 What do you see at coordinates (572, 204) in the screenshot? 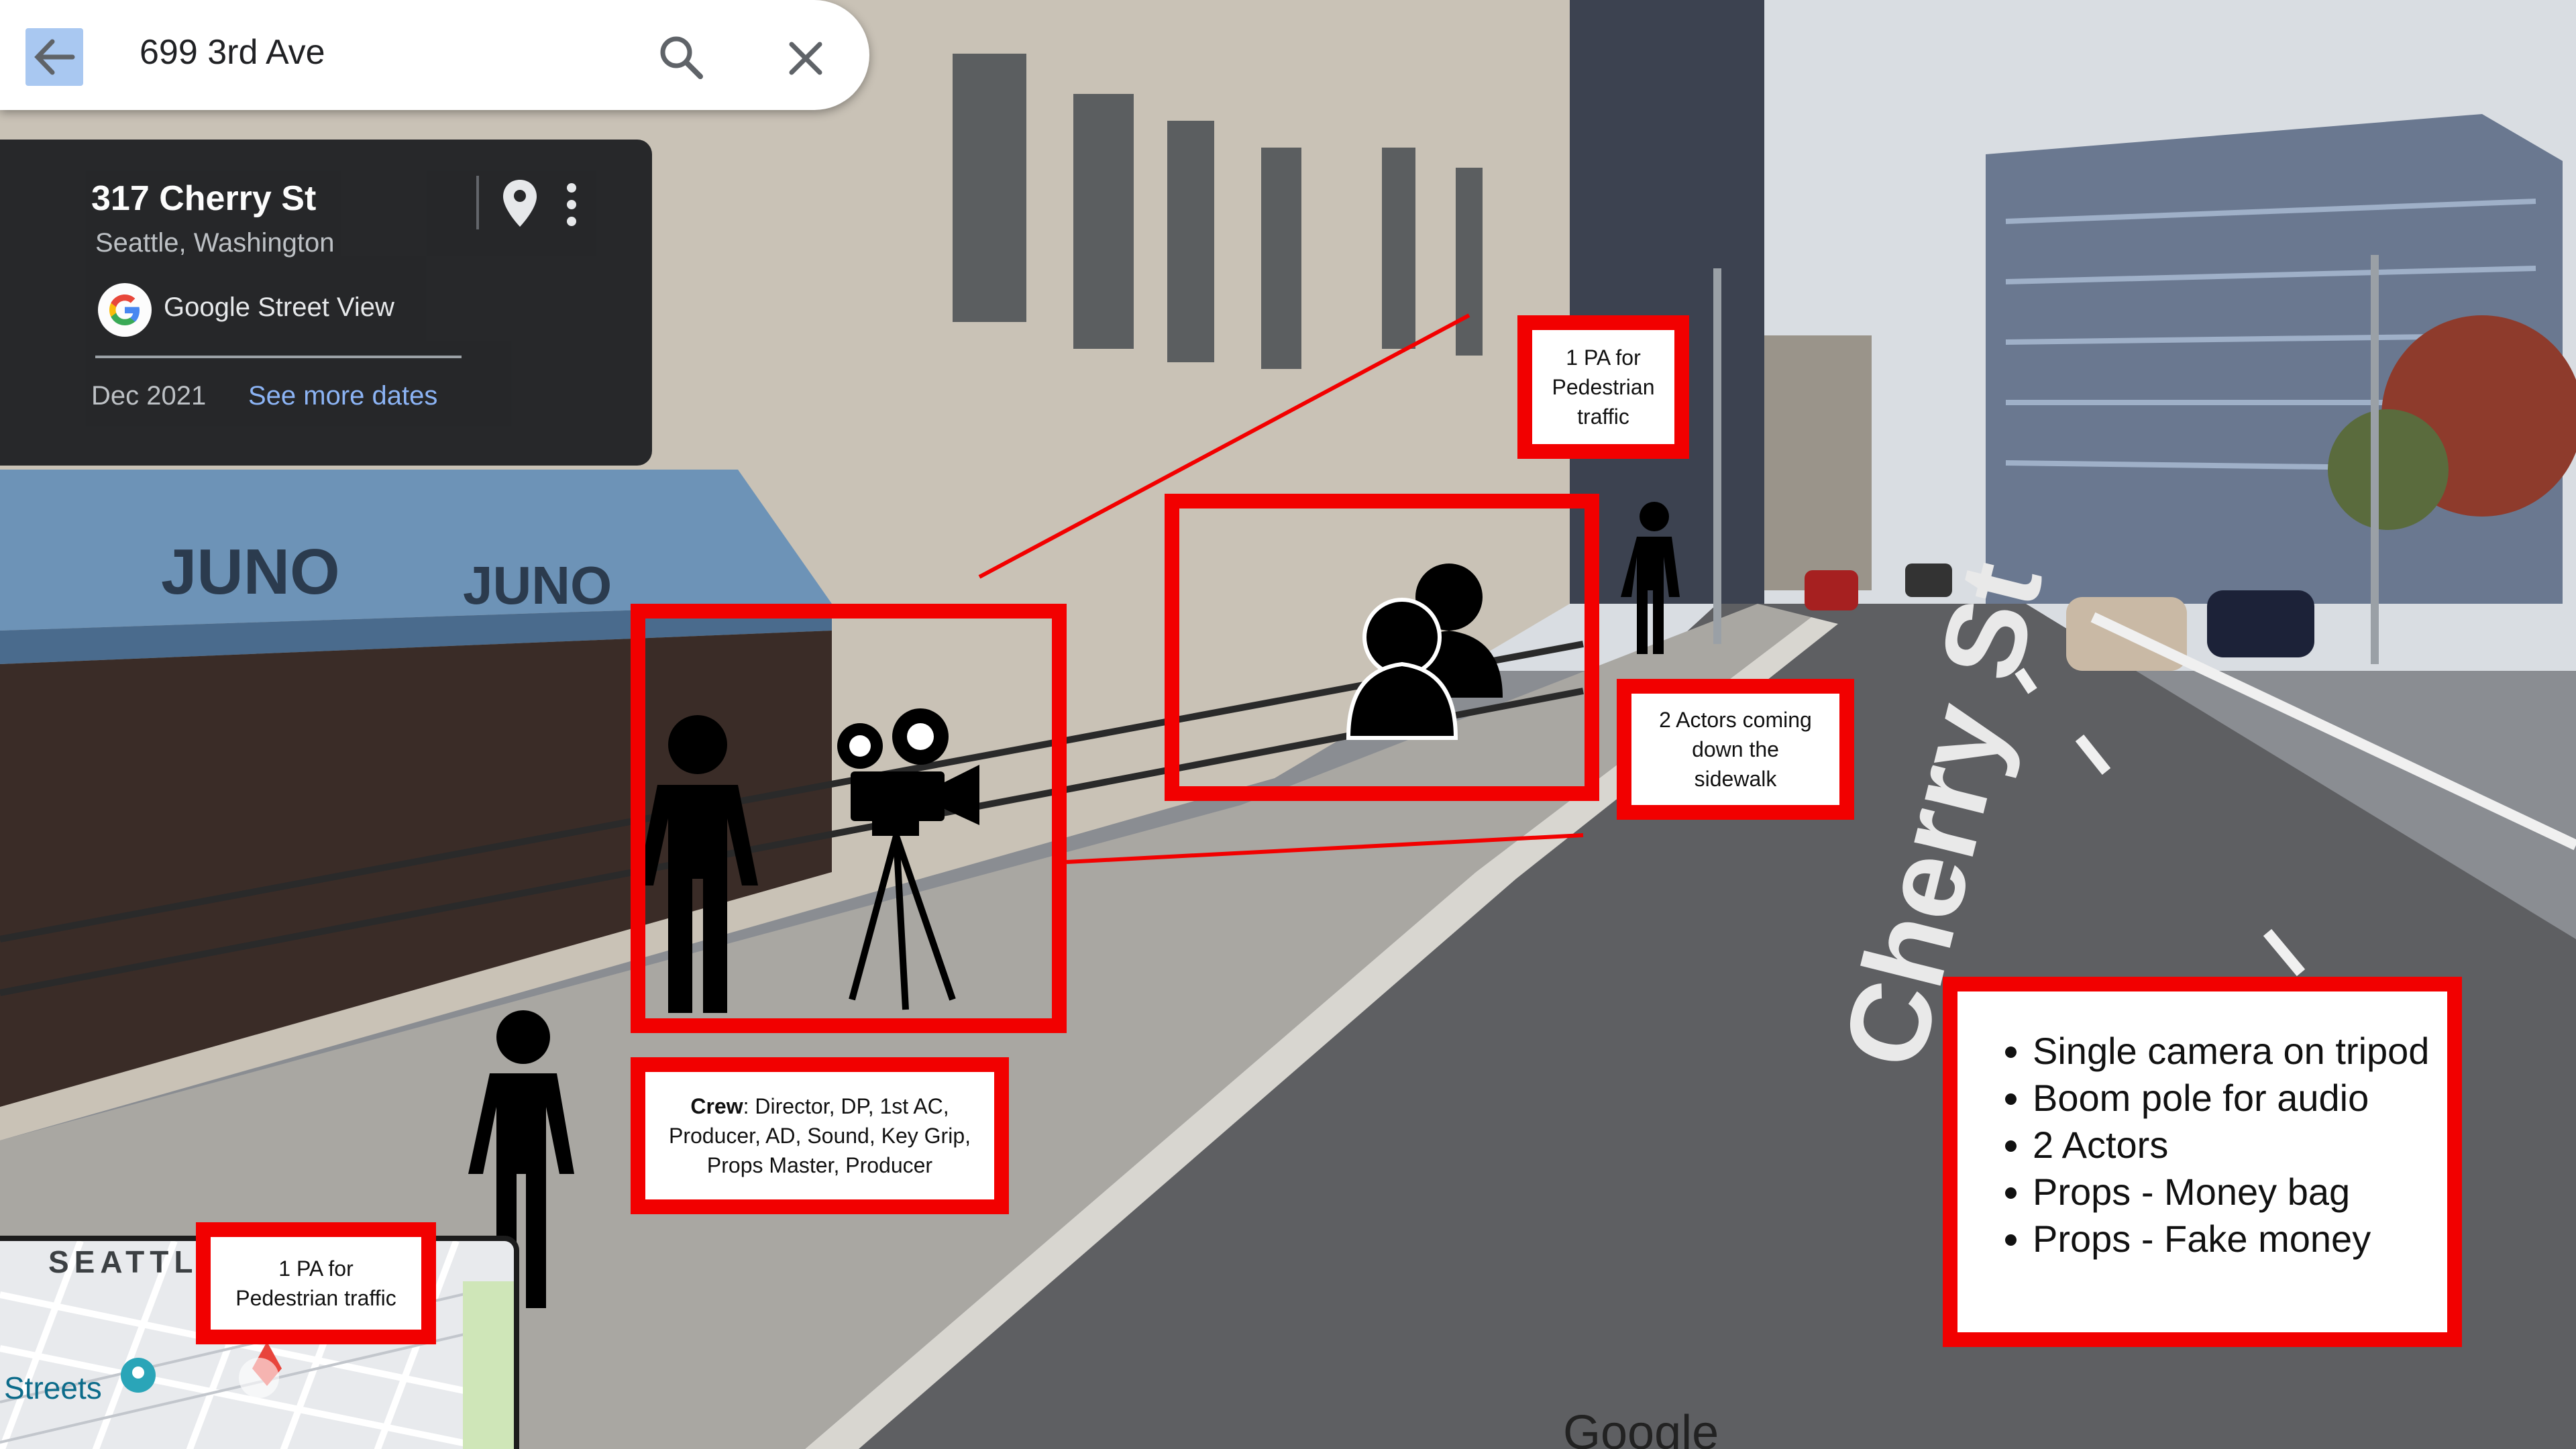
I see `more-options-icon` at bounding box center [572, 204].